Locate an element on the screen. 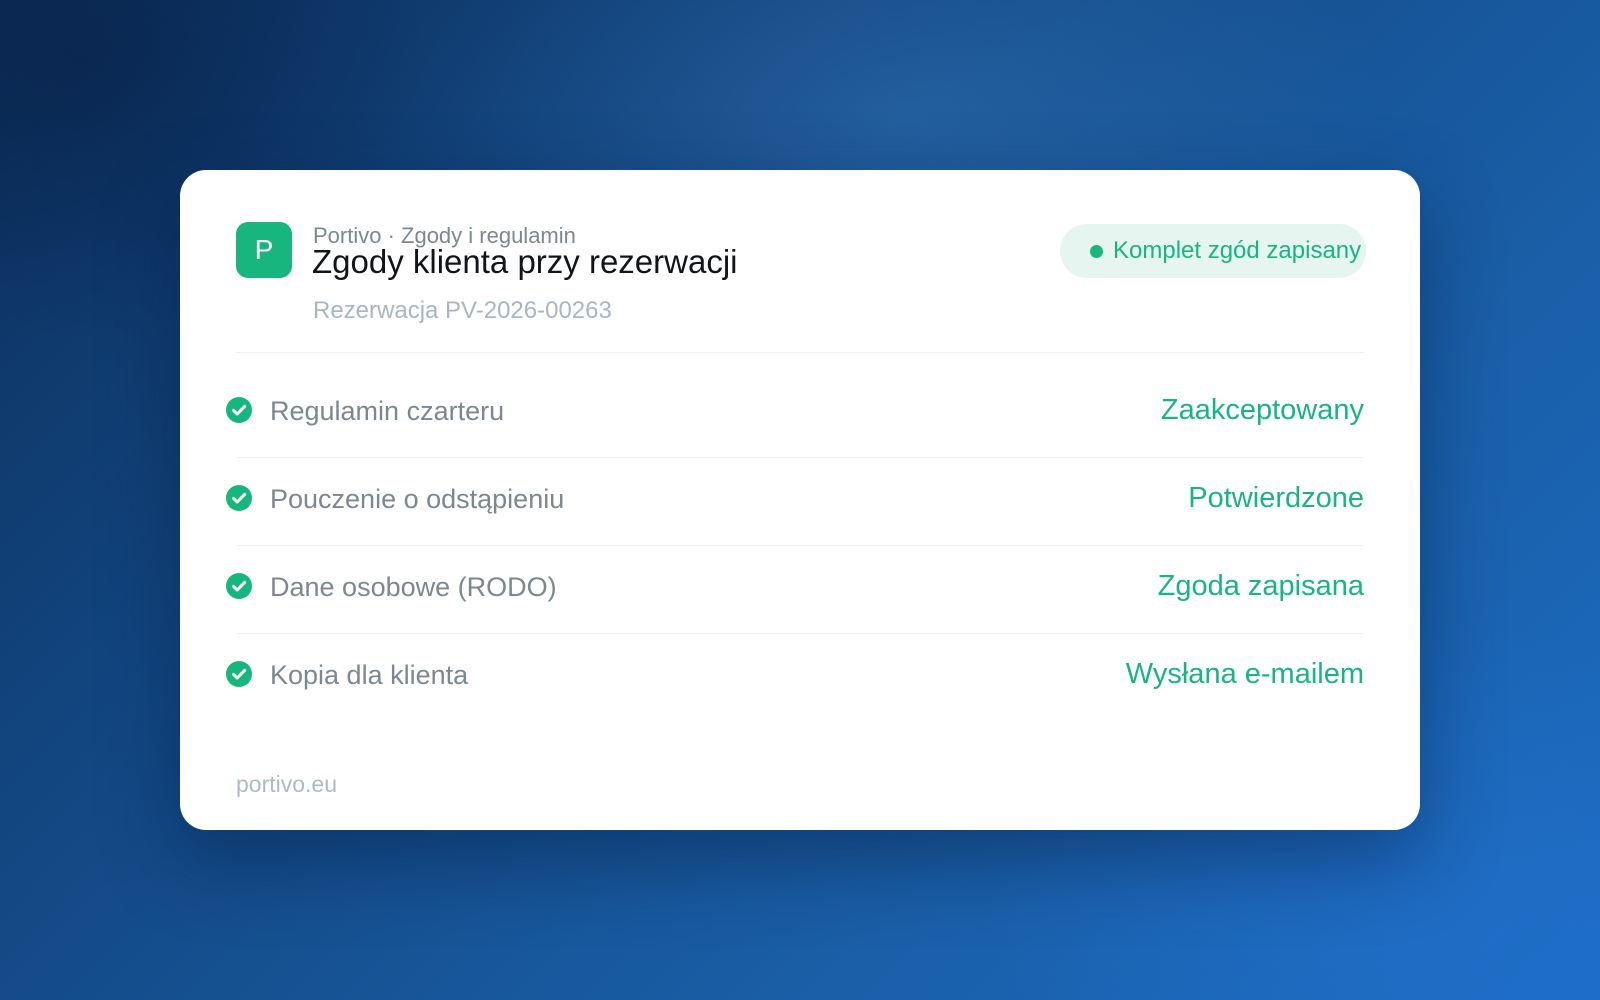 The image size is (1600, 1000). reservation-number: Rezerwacja PV-2026-00263 is located at coordinates (462, 310).